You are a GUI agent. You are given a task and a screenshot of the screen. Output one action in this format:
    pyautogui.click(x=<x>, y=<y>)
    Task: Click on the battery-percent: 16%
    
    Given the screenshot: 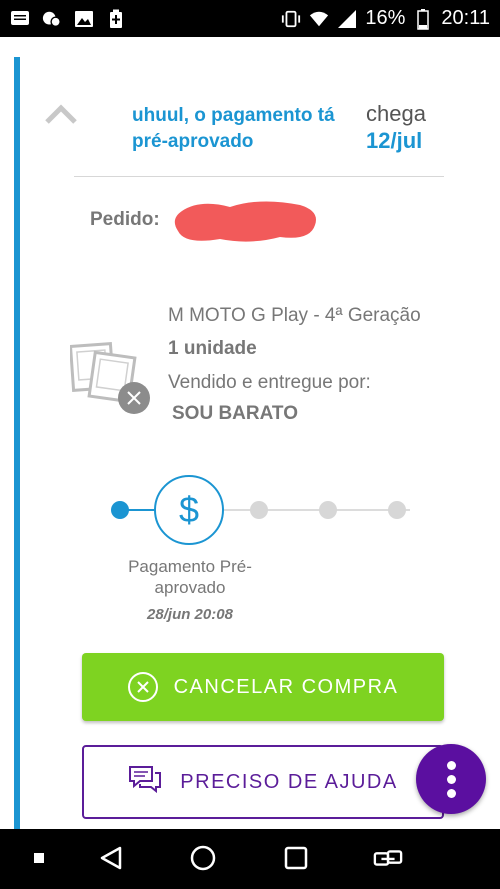 What is the action you would take?
    pyautogui.click(x=385, y=18)
    